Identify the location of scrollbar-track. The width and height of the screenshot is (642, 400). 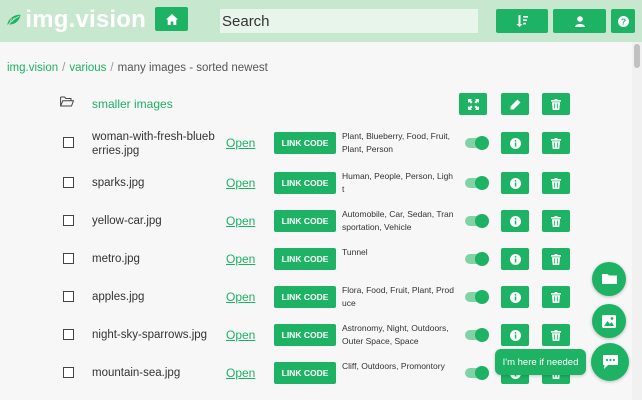
(637, 221).